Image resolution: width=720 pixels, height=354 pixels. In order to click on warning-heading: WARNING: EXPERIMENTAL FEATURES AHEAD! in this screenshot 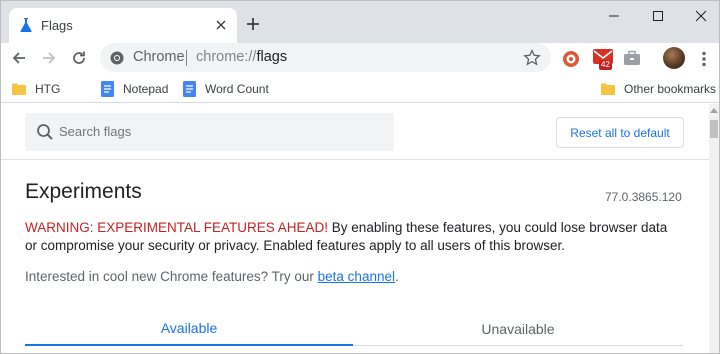, I will do `click(177, 227)`.